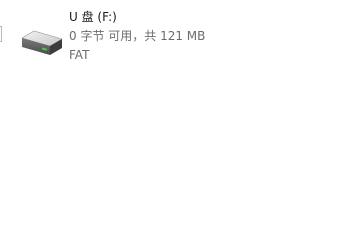 Image resolution: width=337 pixels, height=240 pixels. Describe the element at coordinates (42, 42) in the screenshot. I see `removable-drive-icon` at that location.